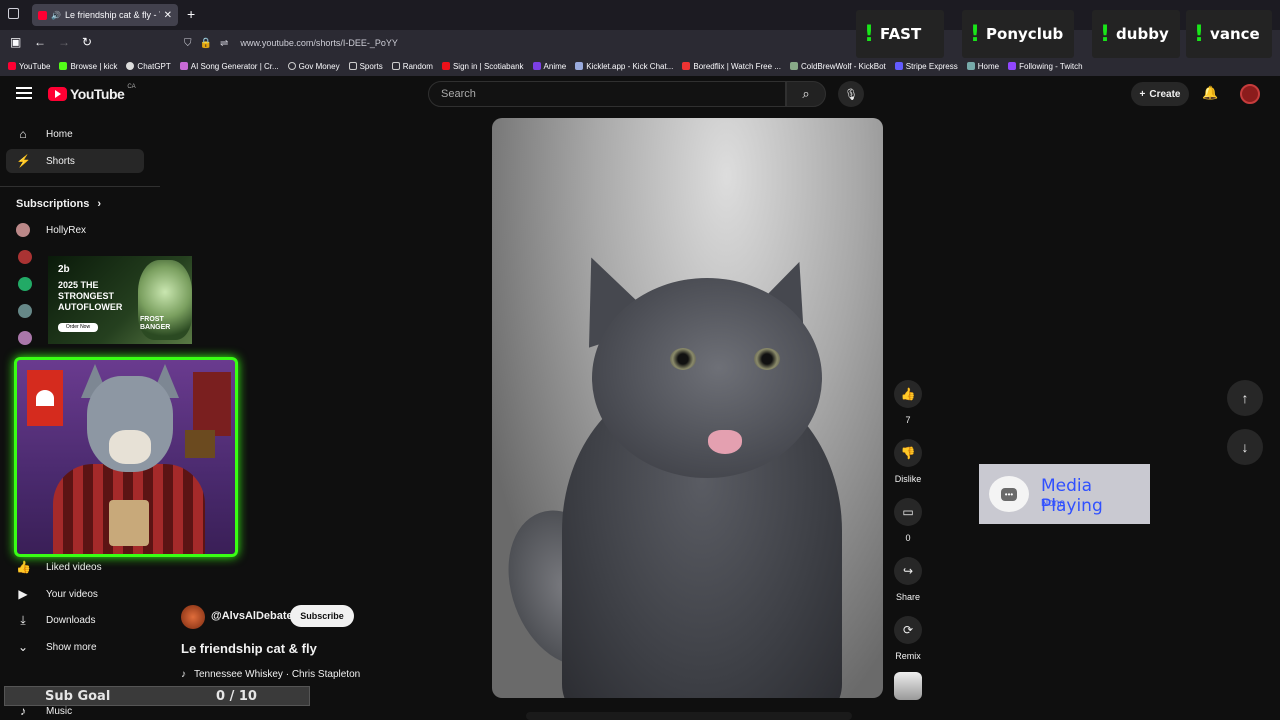  Describe the element at coordinates (24, 93) in the screenshot. I see `menu-icon` at that location.